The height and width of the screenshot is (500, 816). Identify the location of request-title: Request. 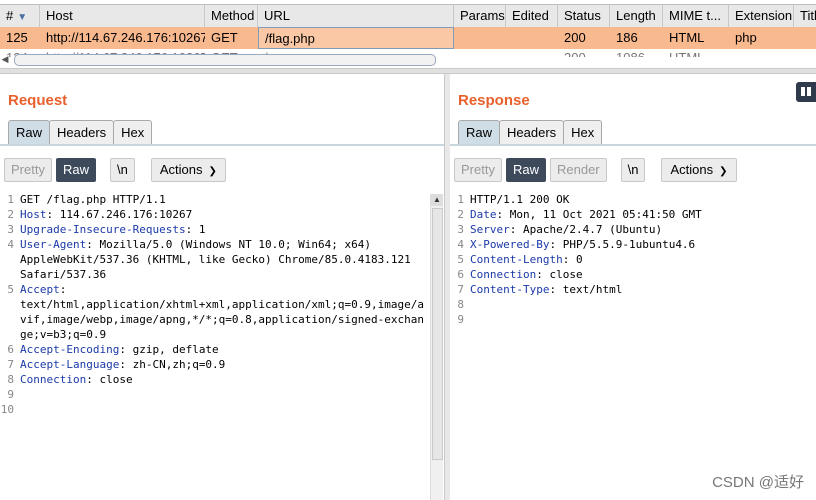
(38, 100).